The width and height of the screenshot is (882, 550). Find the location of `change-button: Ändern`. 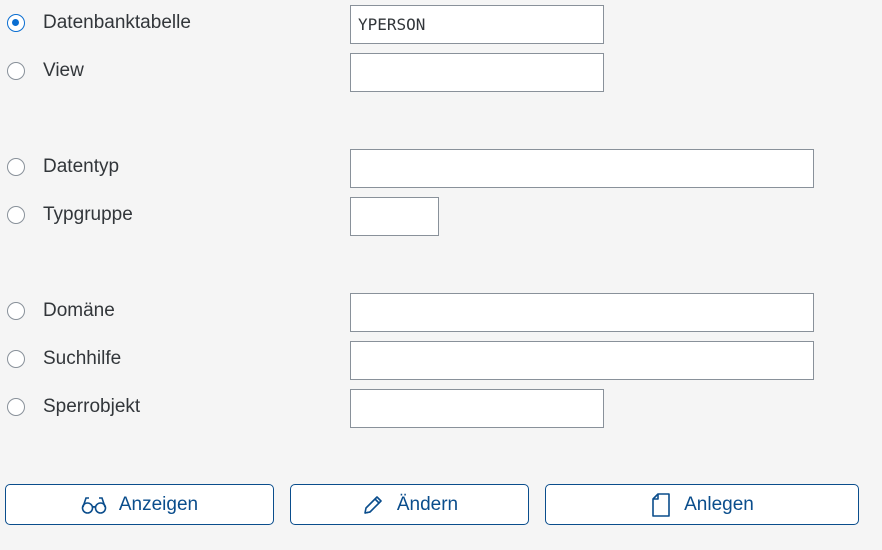

change-button: Ändern is located at coordinates (409, 504).